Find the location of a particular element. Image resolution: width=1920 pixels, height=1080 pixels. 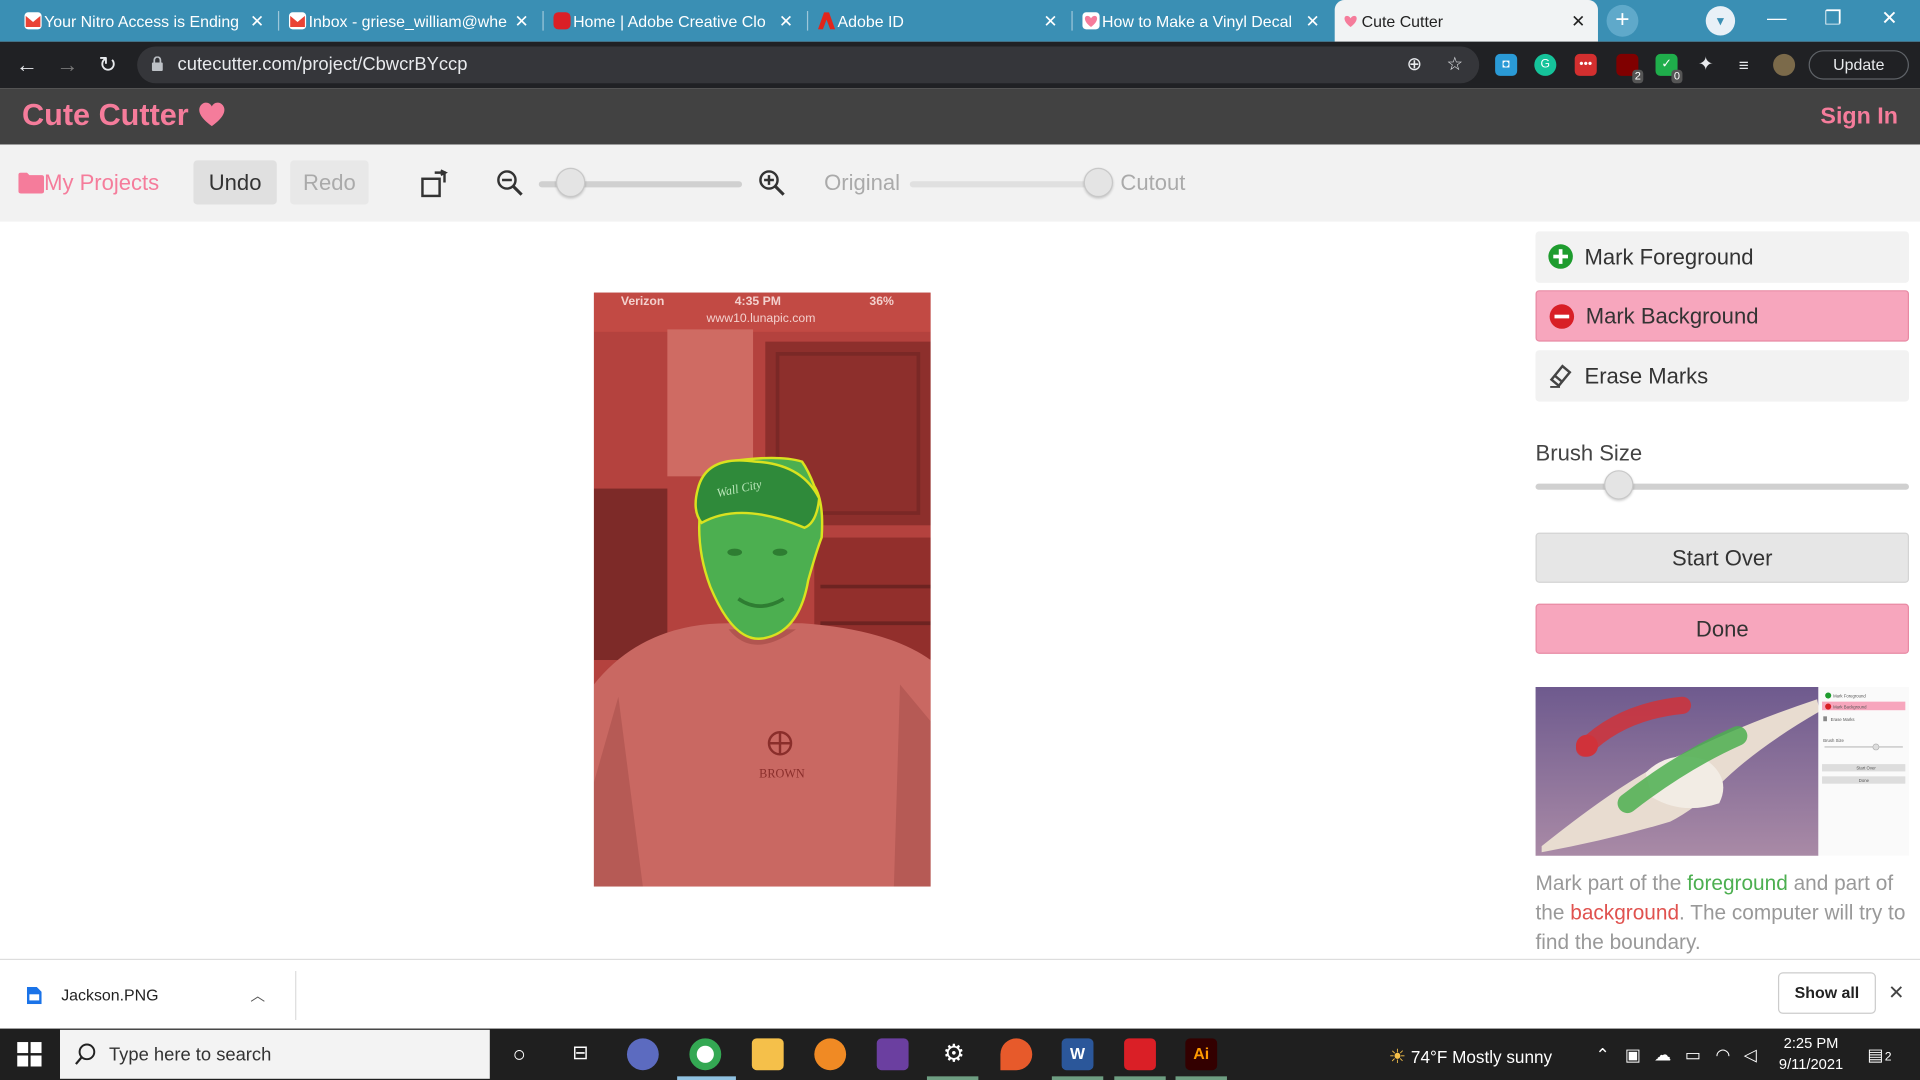

app-logo: Cute Cutter is located at coordinates (124, 116).